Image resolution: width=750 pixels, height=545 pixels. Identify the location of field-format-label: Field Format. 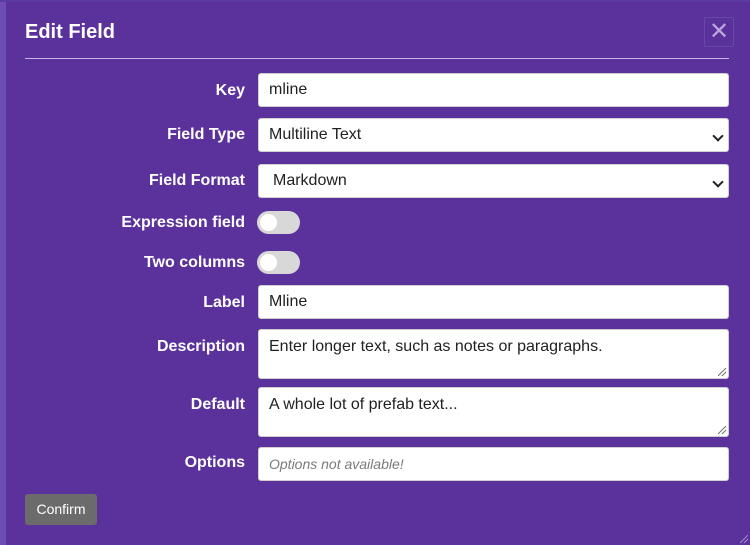
(196, 180).